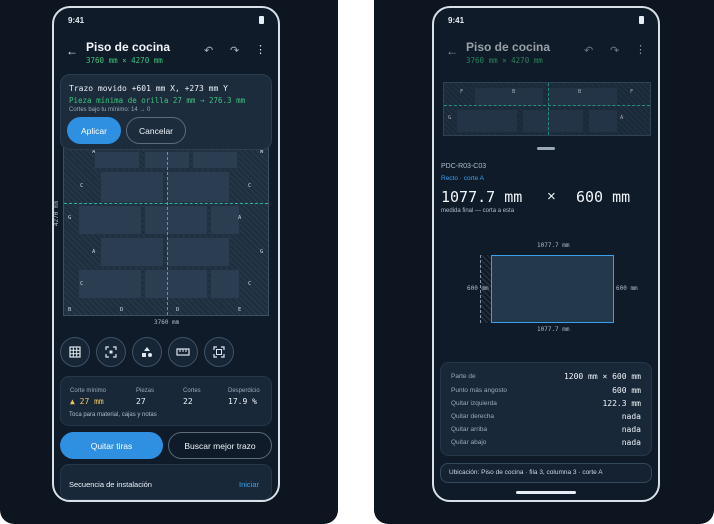 Image resolution: width=714 pixels, height=524 pixels. I want to click on piece-type: Recto · corte A, so click(462, 178).